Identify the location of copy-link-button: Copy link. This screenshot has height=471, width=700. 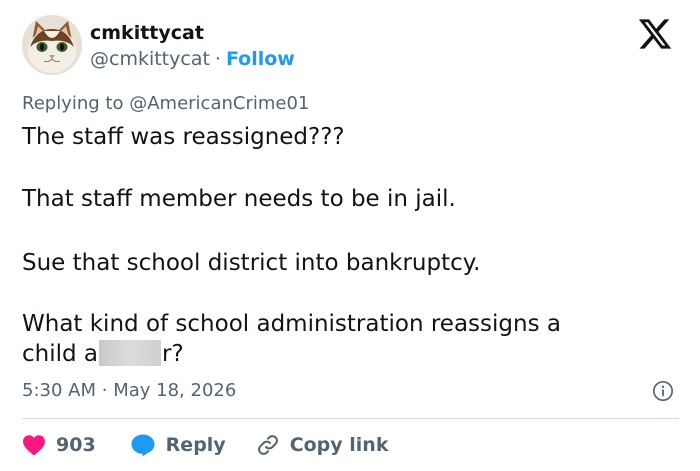
(322, 445).